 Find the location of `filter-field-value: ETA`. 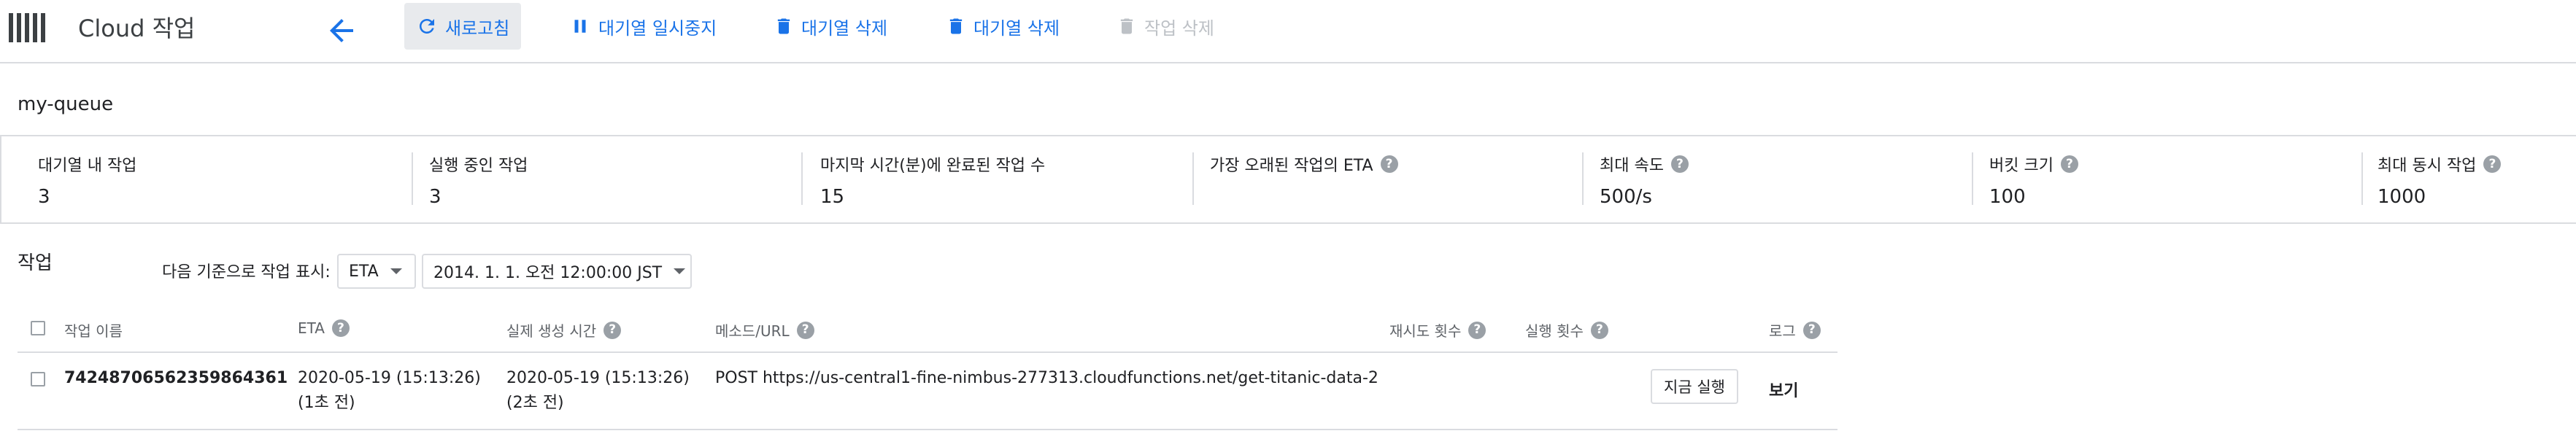

filter-field-value: ETA is located at coordinates (364, 271).